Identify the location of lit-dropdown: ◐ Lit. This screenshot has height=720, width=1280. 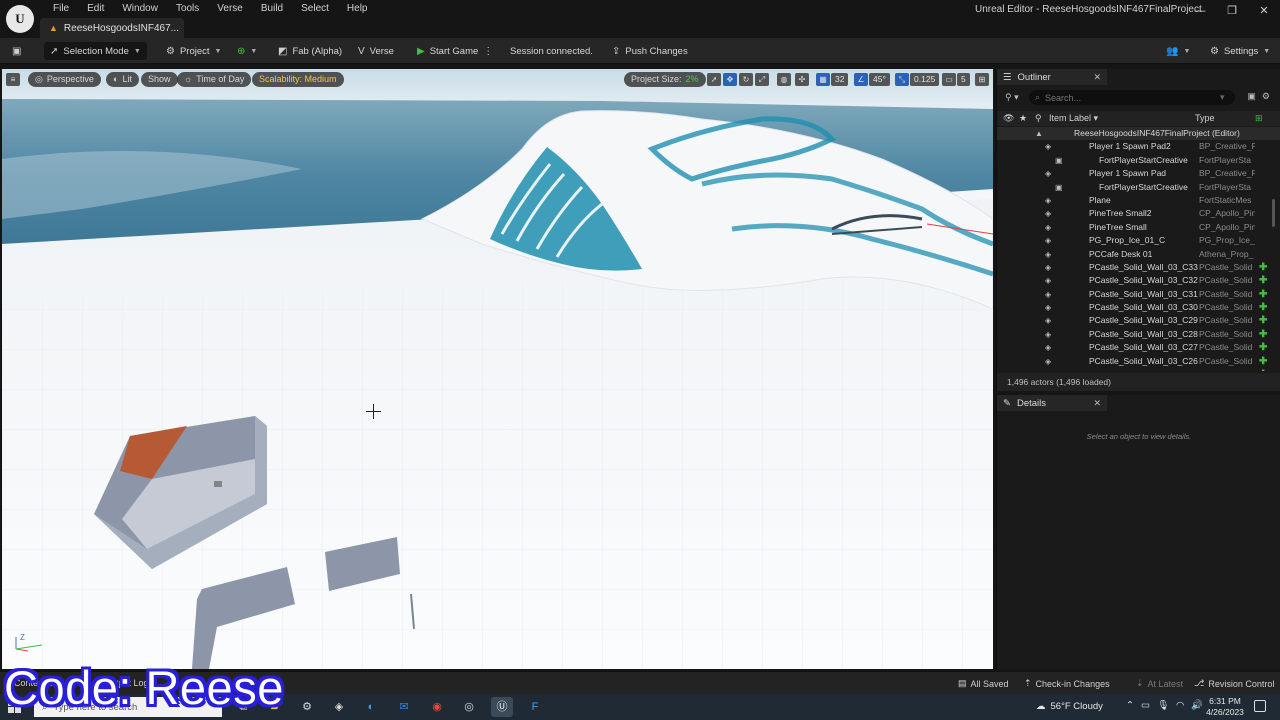
(122, 79).